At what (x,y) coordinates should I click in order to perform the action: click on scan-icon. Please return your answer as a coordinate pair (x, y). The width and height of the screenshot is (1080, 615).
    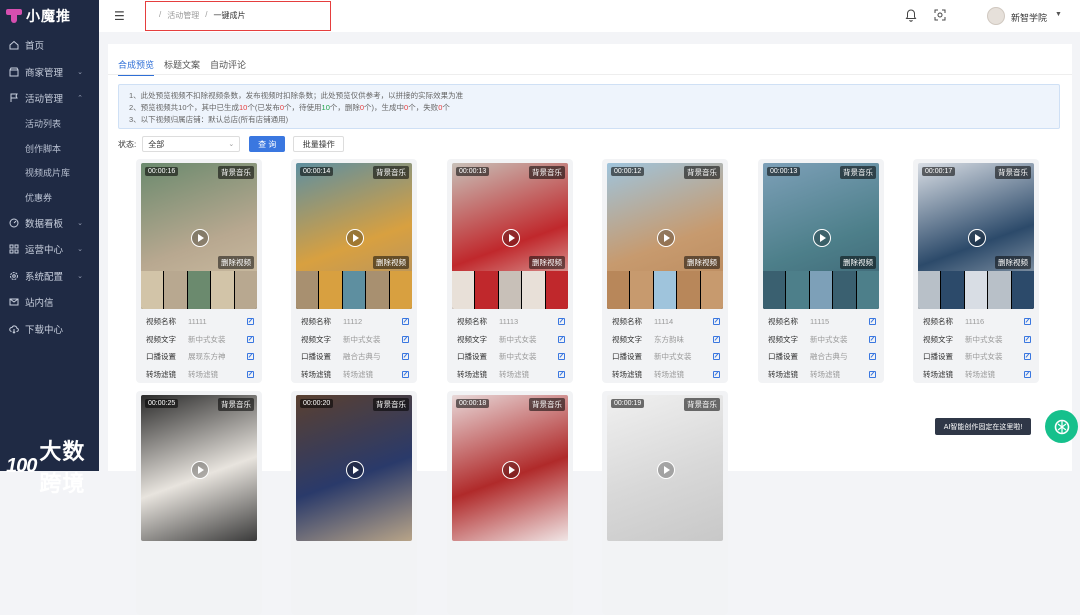
    Looking at the image, I should click on (940, 16).